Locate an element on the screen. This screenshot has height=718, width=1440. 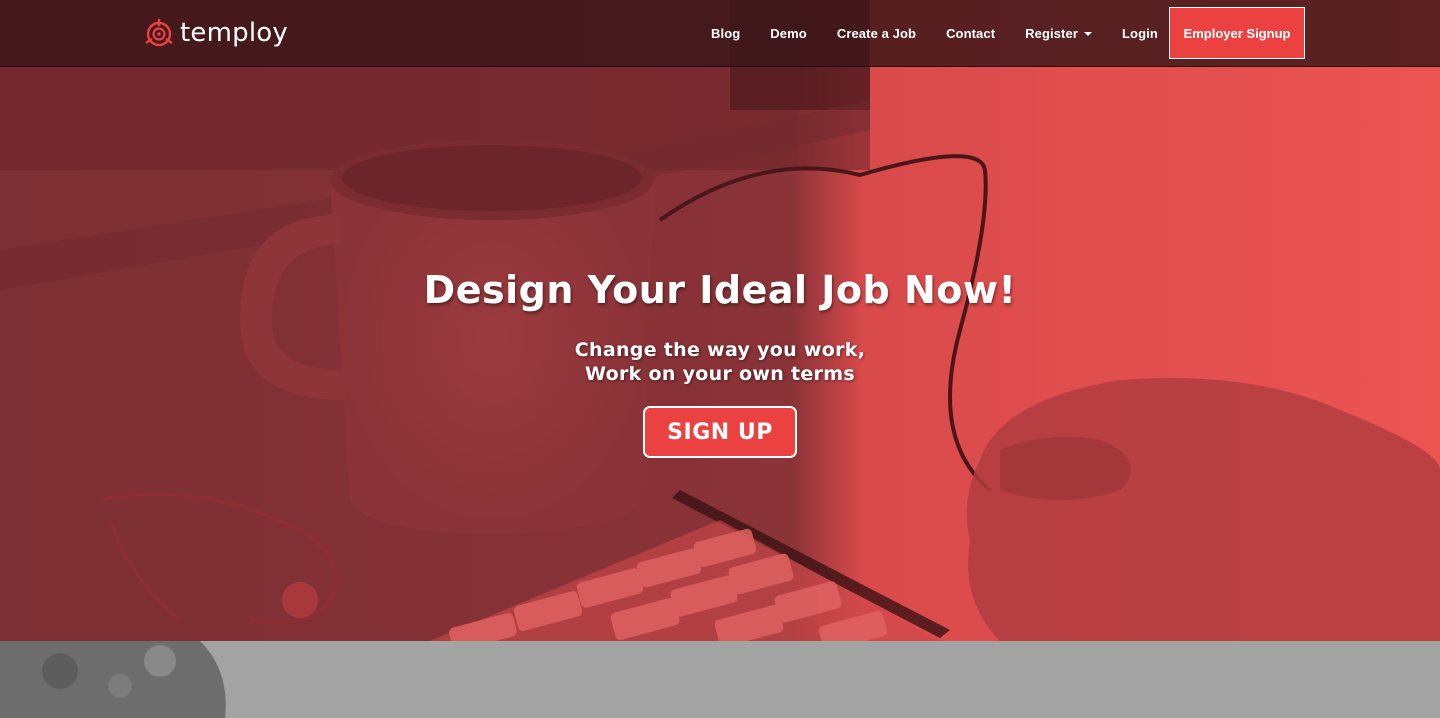
hero-subtitle-line-1: Change the way you work, is located at coordinates (720, 350).